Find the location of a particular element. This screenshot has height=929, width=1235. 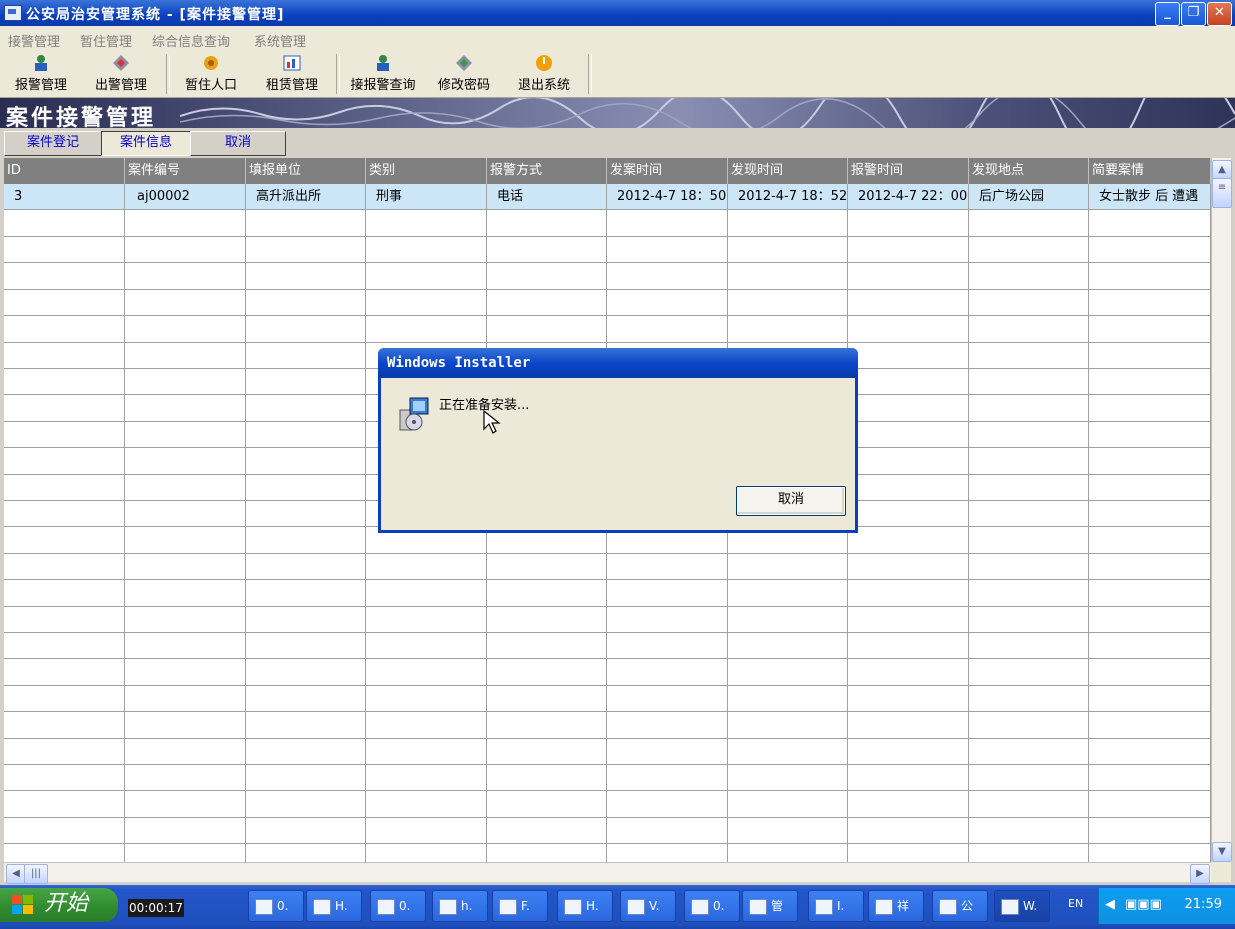

taskbar-item: I. is located at coordinates (836, 906).